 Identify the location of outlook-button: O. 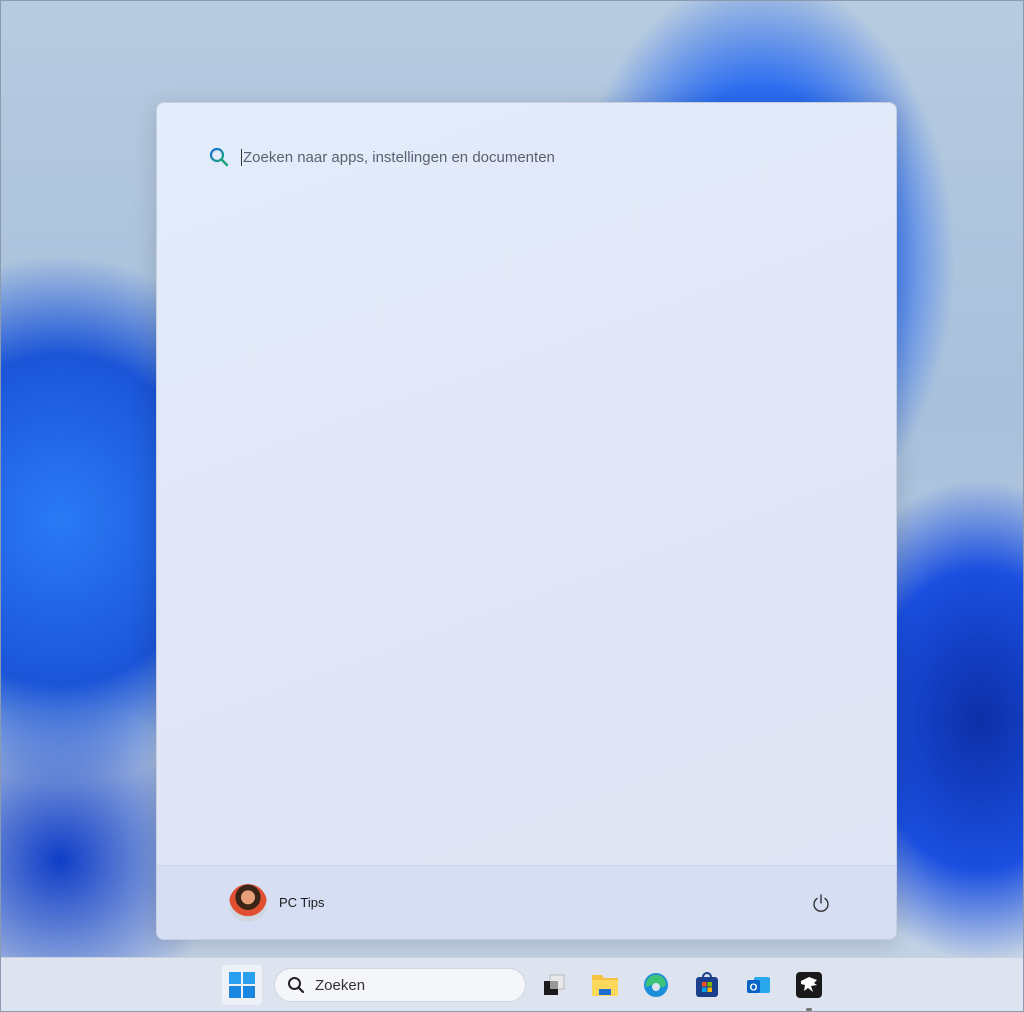
(758, 985).